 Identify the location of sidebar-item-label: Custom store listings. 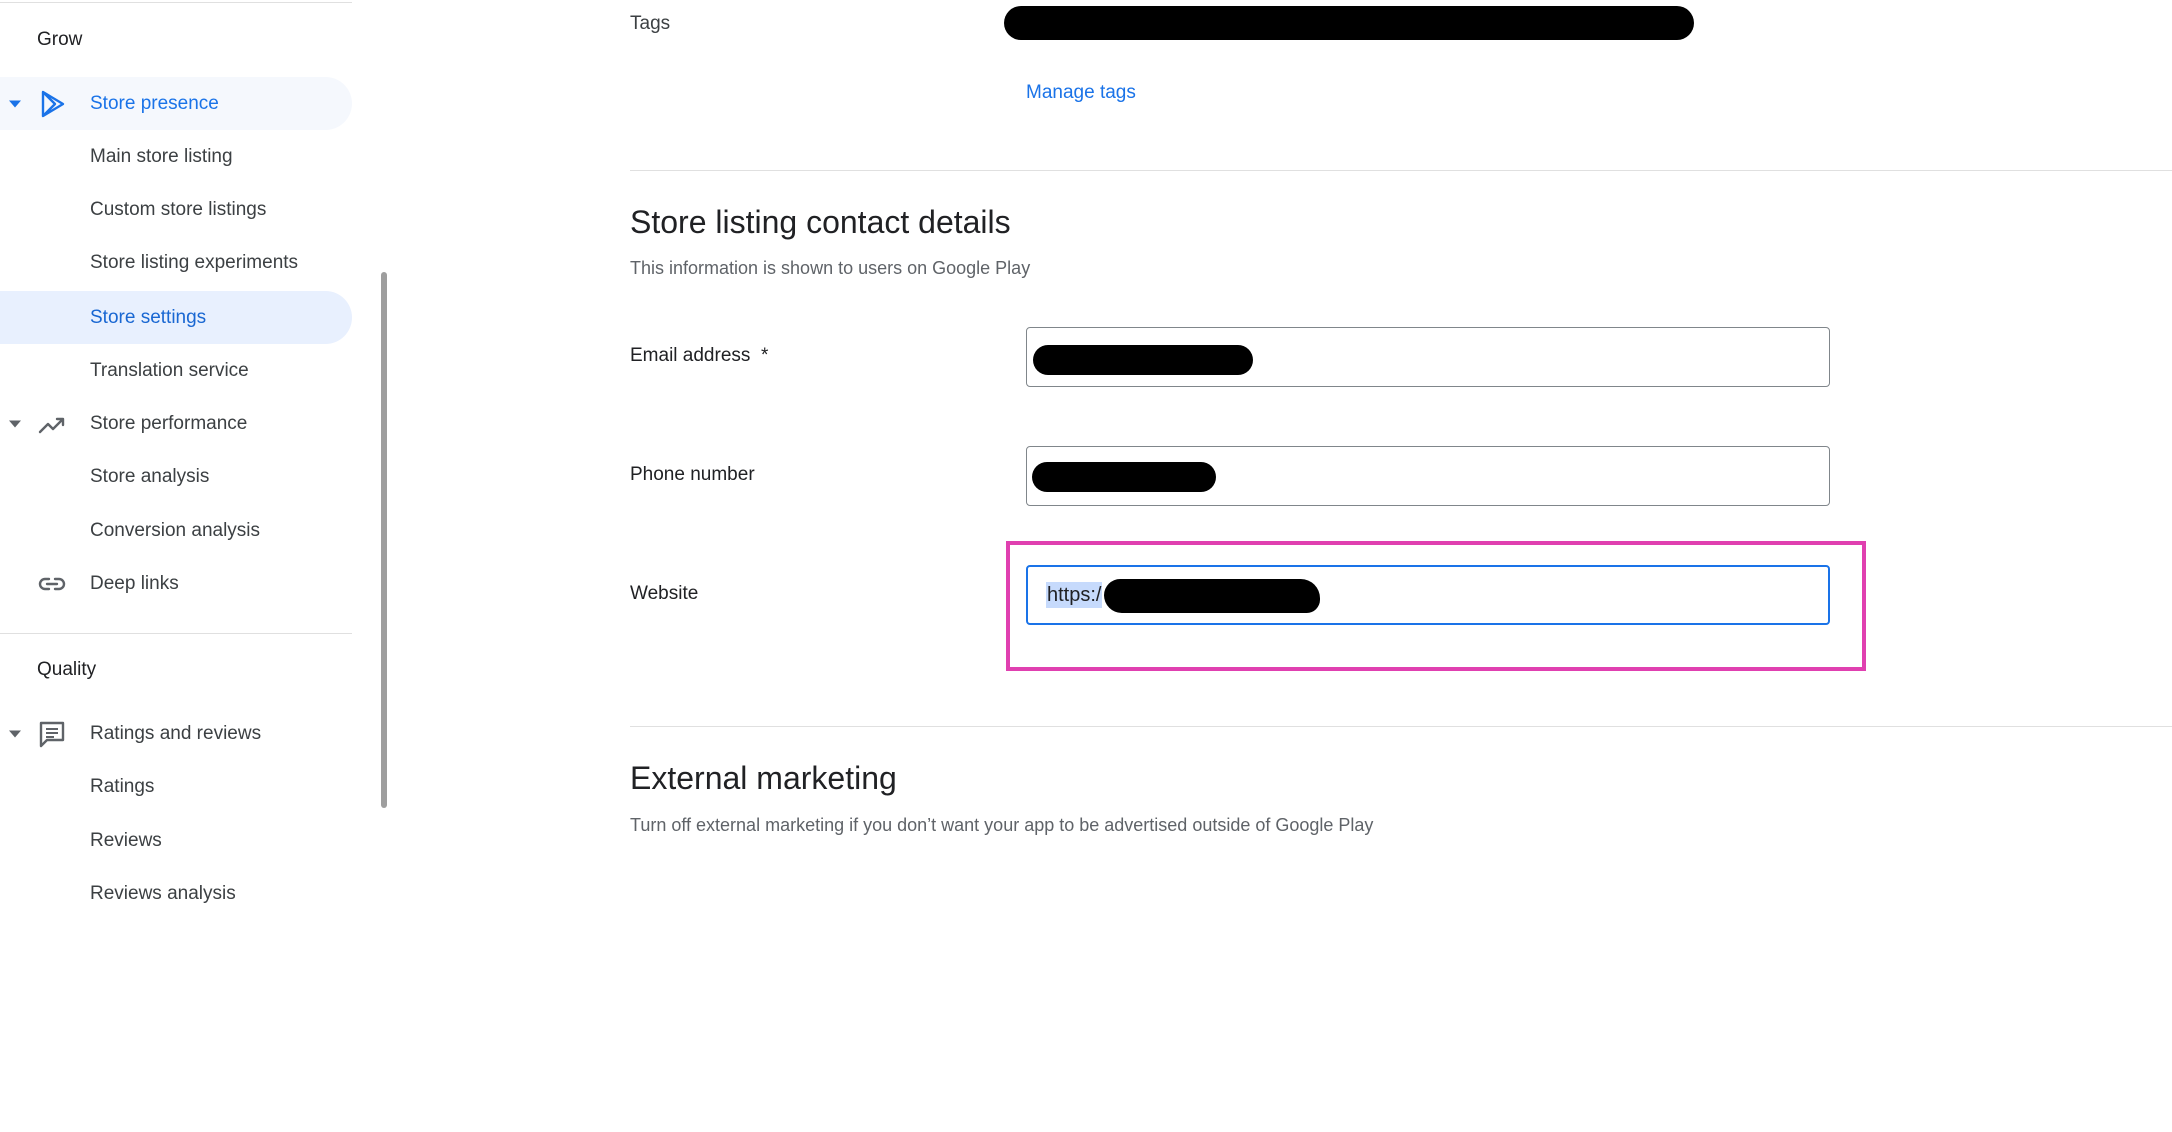
(178, 209).